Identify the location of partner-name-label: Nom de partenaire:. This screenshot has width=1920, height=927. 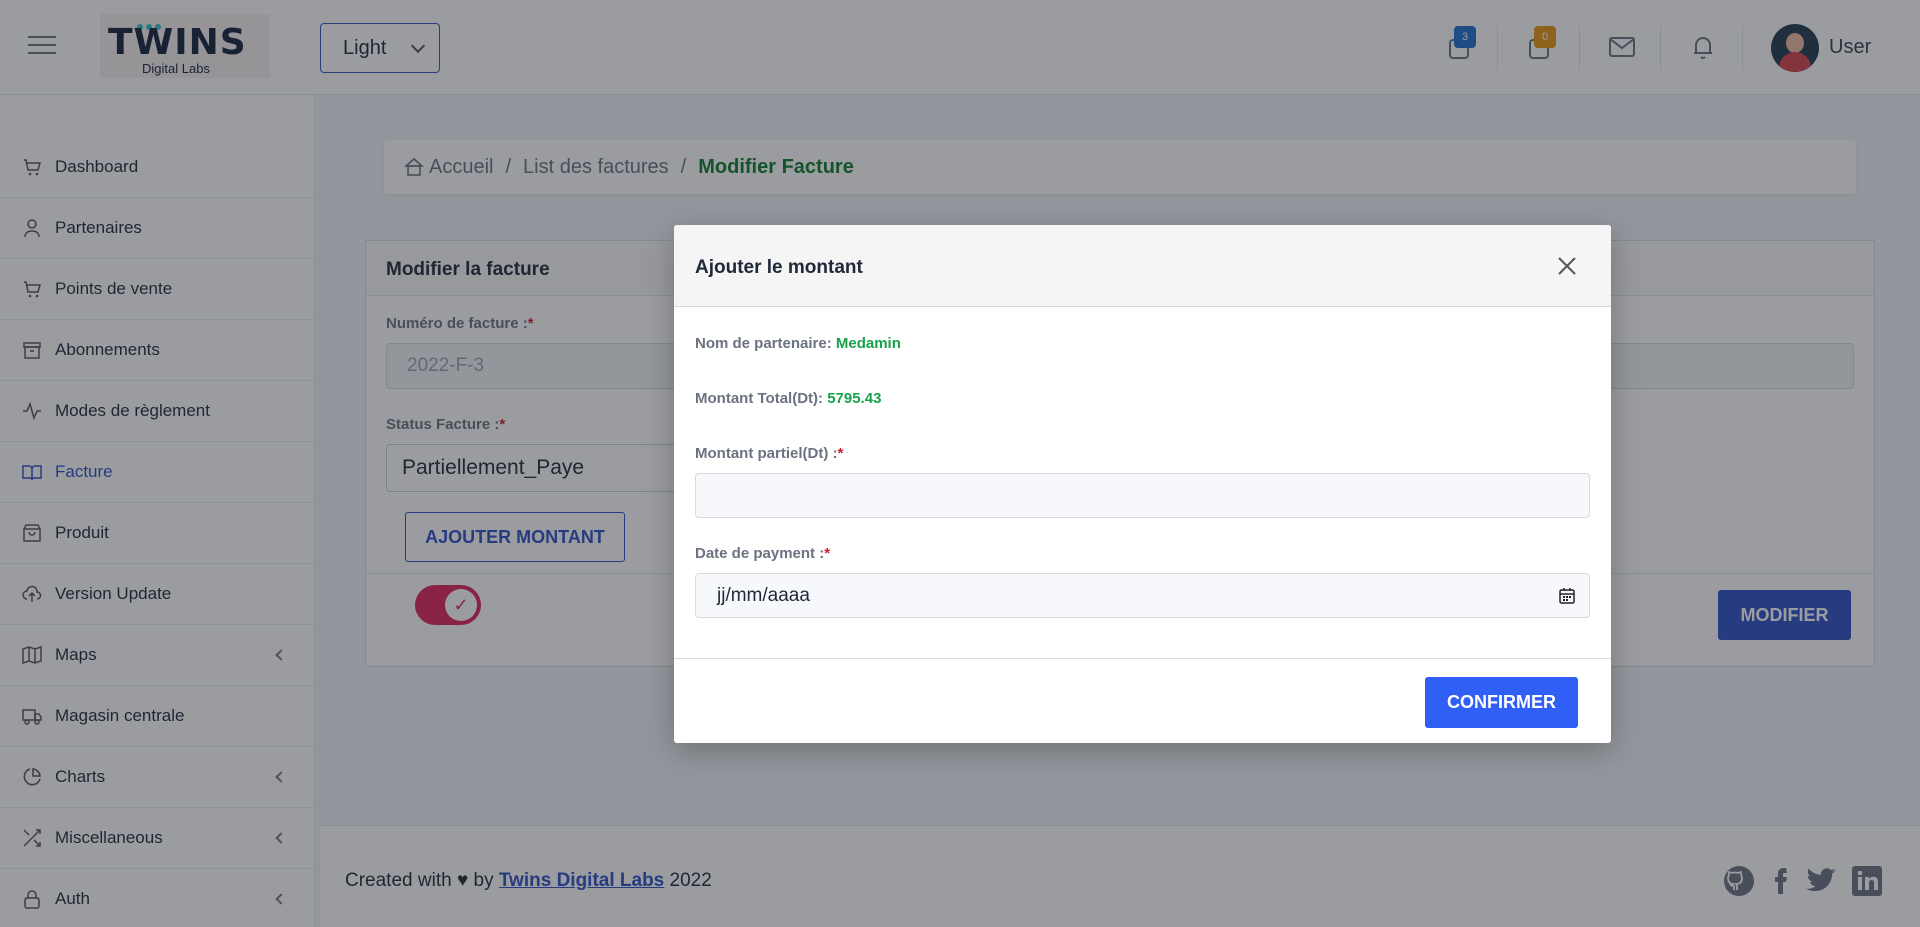
(763, 343).